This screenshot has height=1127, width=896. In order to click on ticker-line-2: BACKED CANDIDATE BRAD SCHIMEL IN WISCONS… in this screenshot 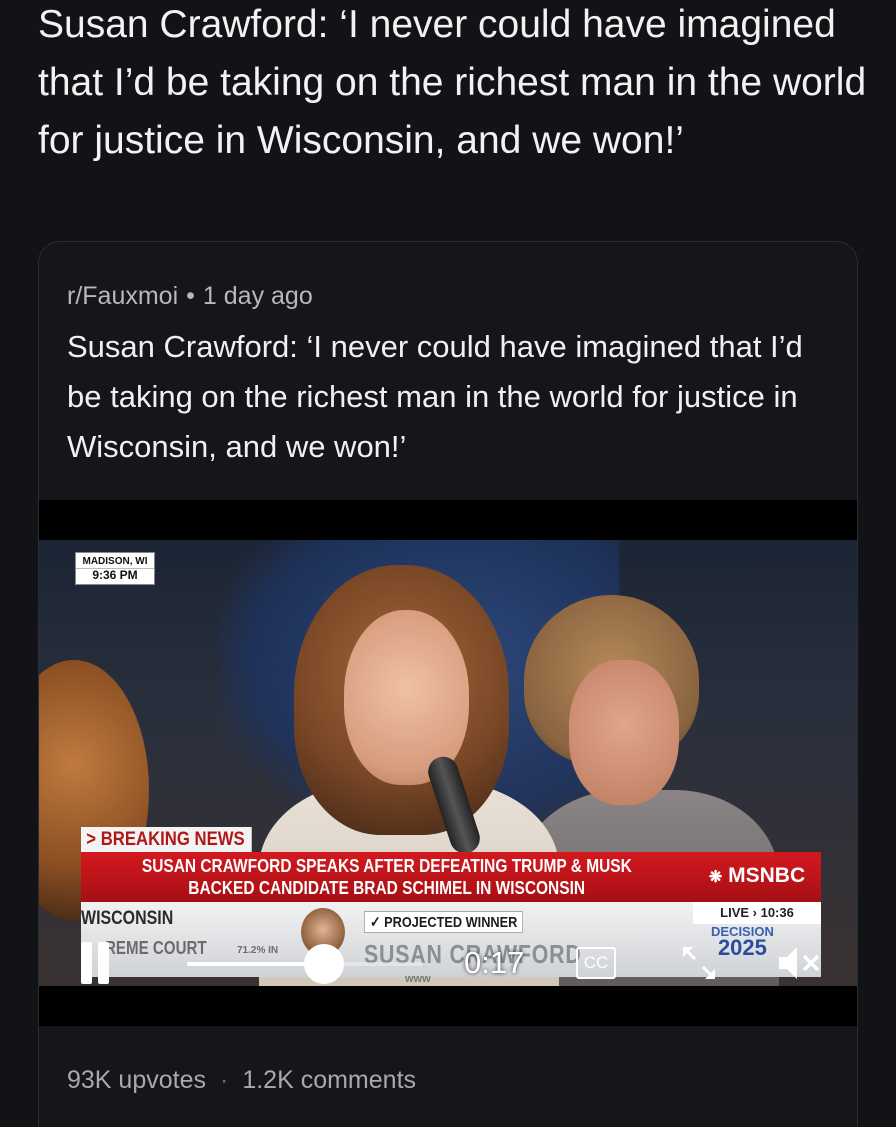, I will do `click(387, 888)`.